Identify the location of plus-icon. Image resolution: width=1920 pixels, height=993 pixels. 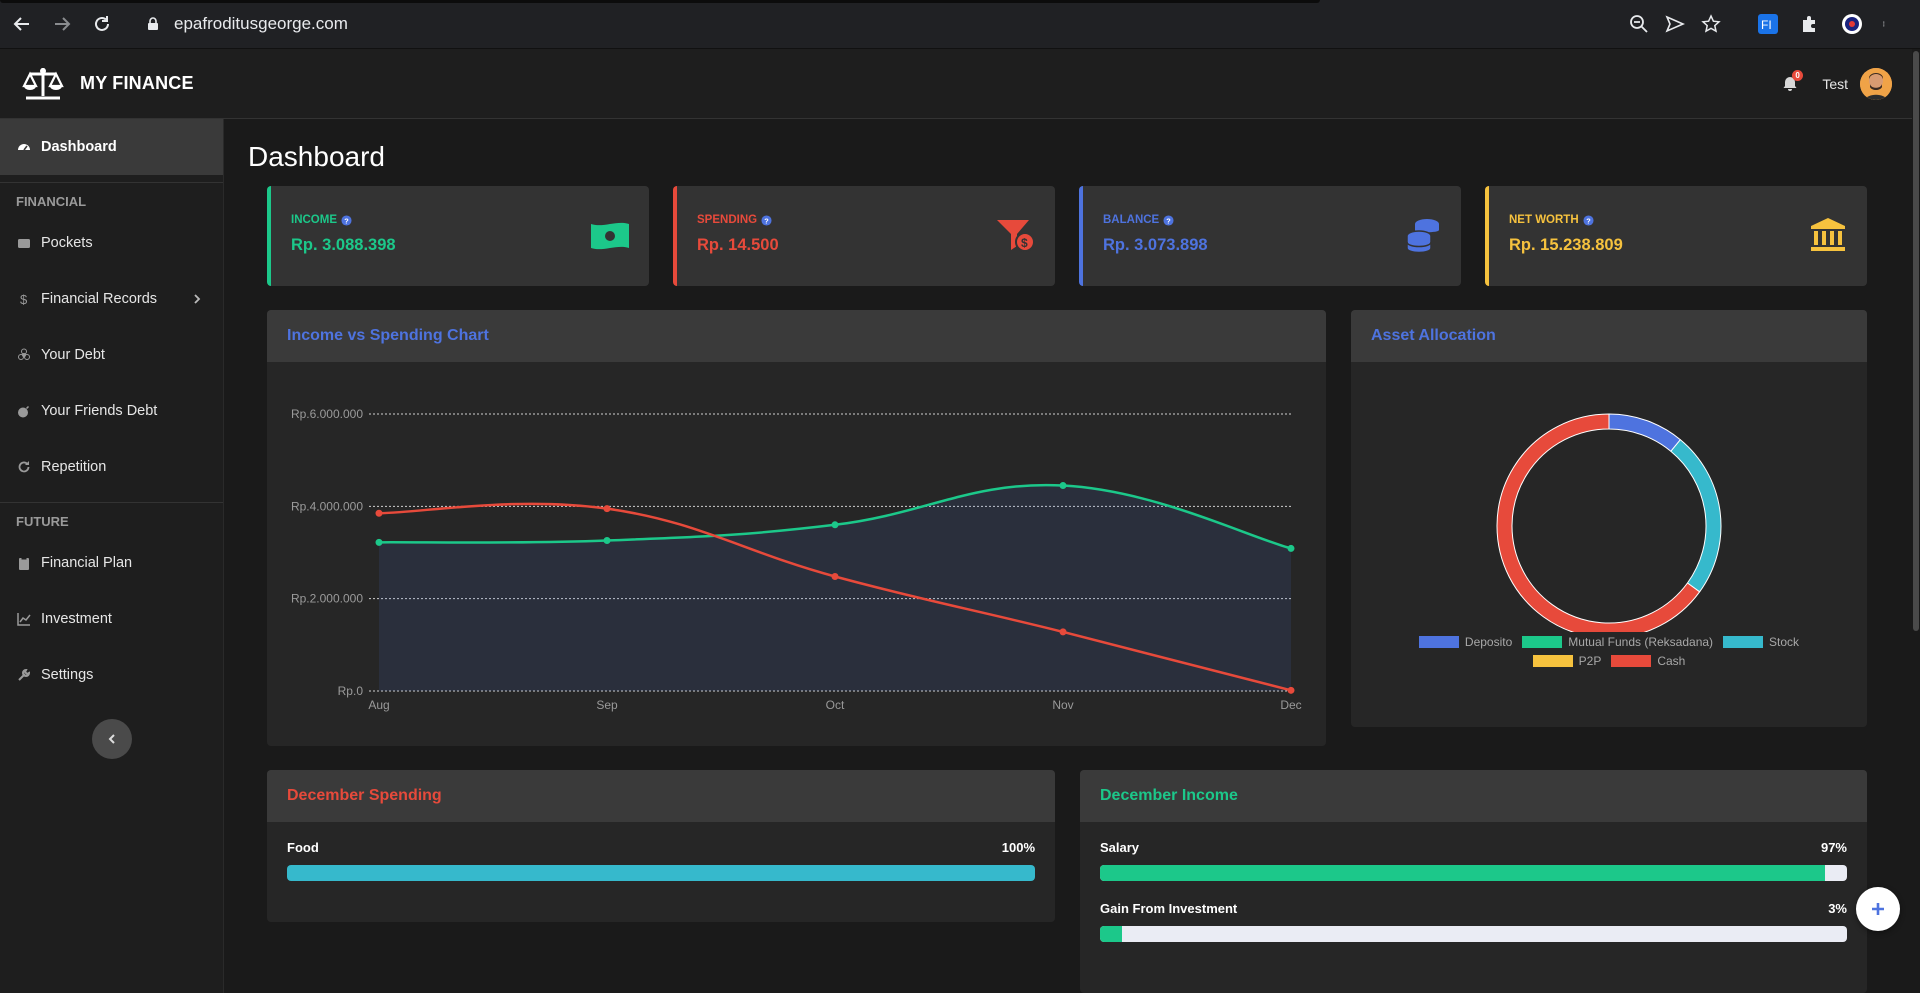
(1878, 909).